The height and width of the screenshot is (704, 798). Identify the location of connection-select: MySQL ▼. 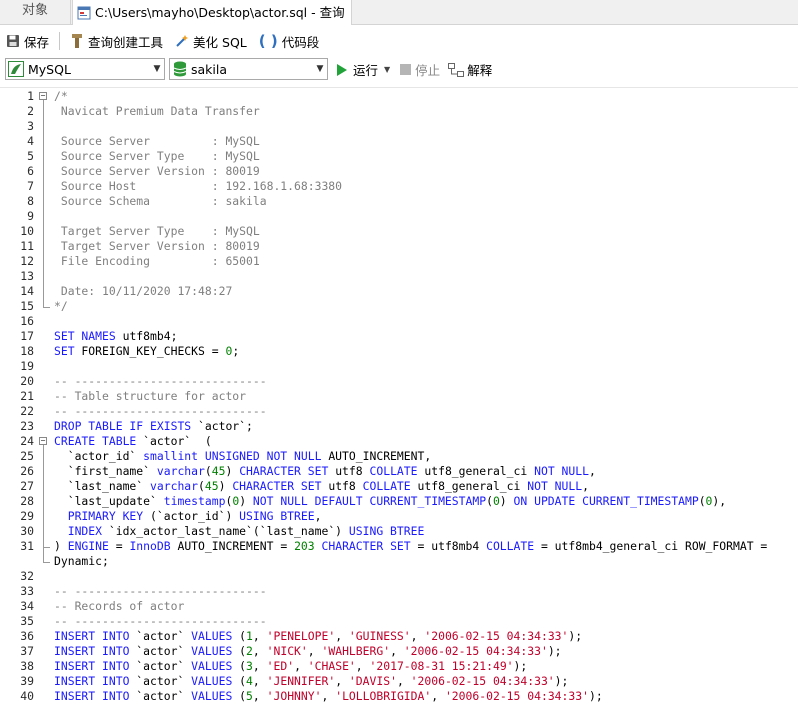
(85, 69).